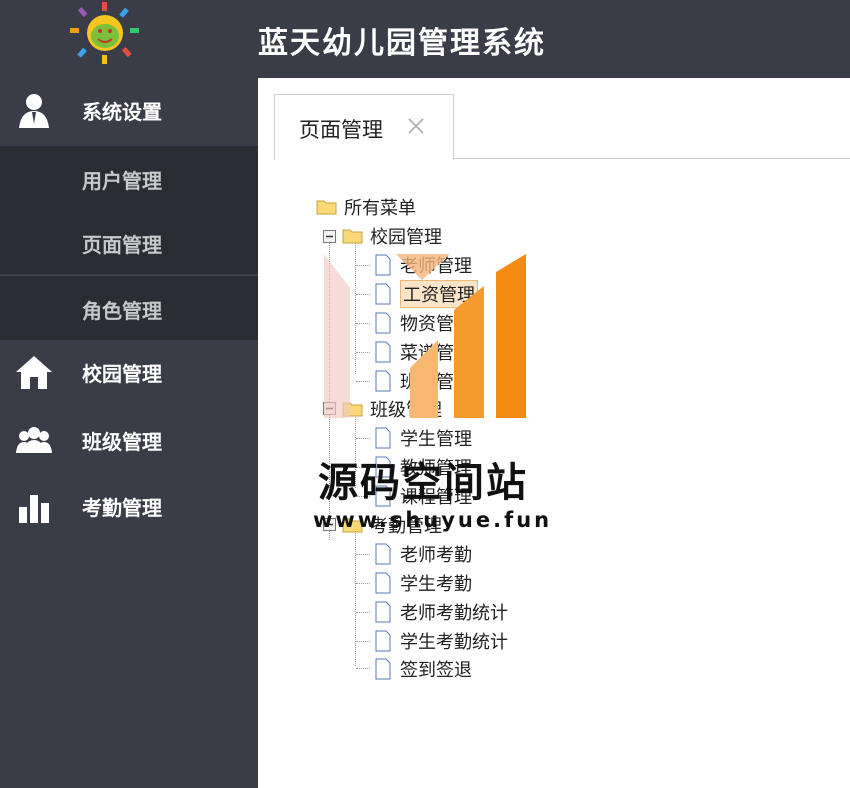  Describe the element at coordinates (436, 584) in the screenshot. I see `tree-node-label: 学生考勤` at that location.